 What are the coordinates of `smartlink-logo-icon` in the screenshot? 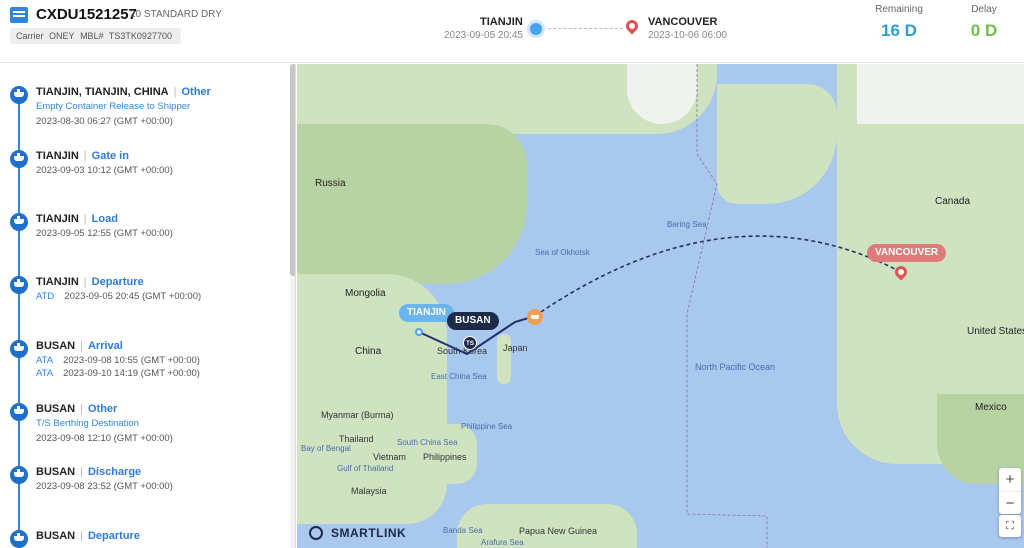 It's located at (316, 533).